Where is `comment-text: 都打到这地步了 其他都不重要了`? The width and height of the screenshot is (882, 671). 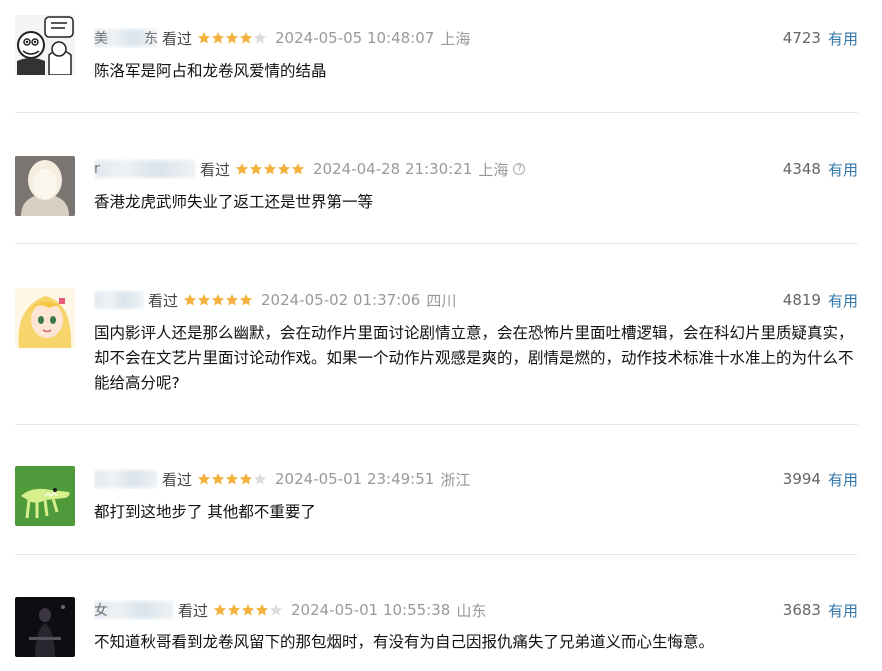 comment-text: 都打到这地步了 其他都不重要了 is located at coordinates (205, 512).